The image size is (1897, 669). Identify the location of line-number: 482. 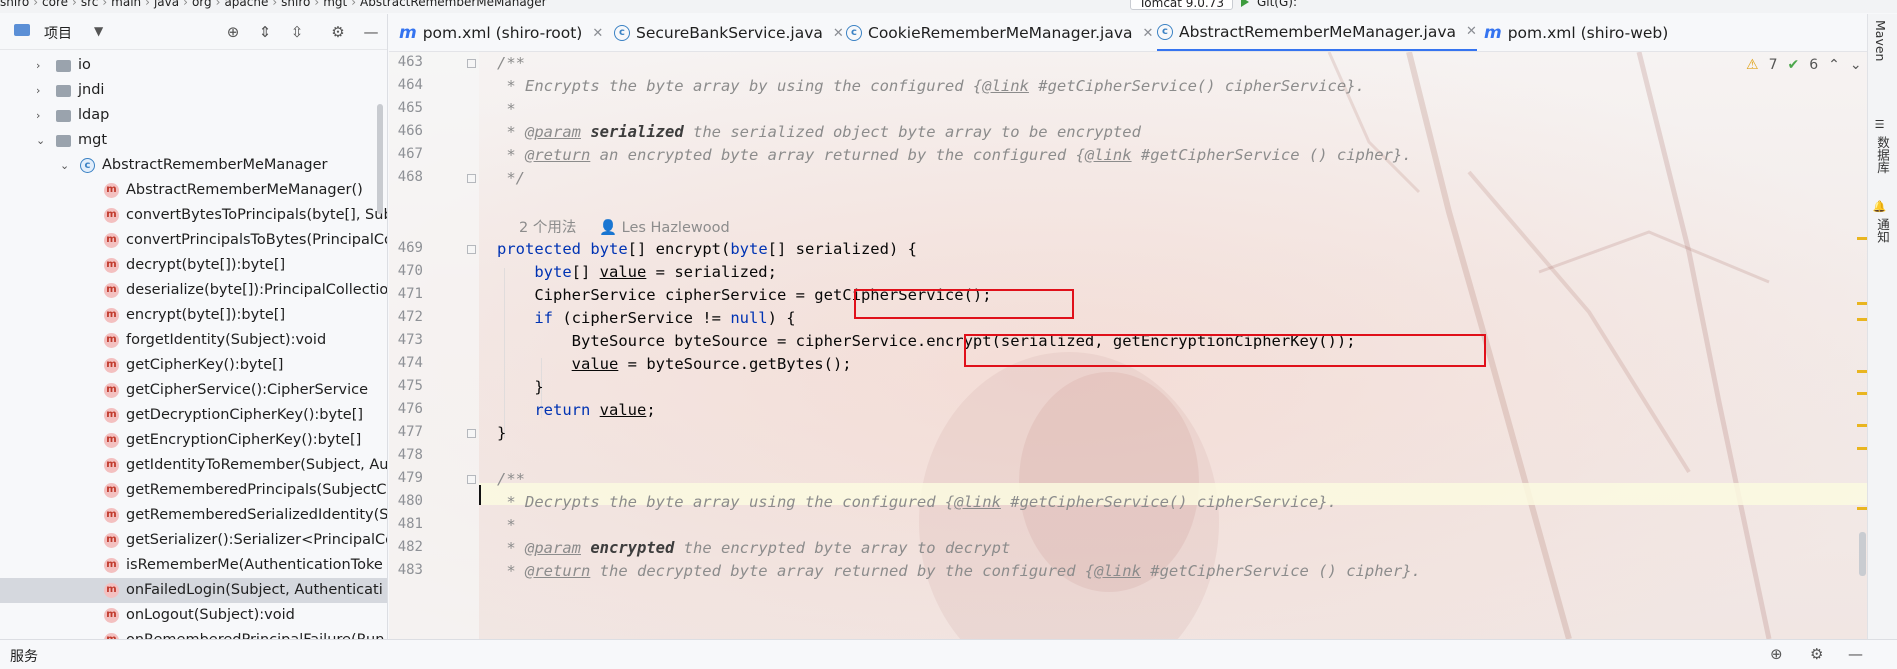
(406, 547).